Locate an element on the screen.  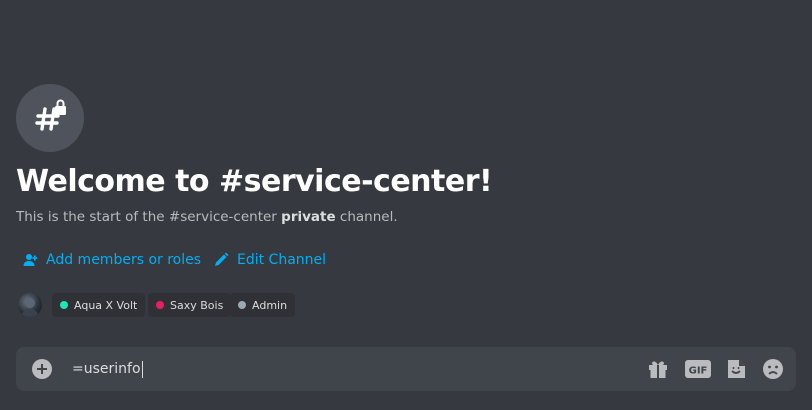
role-tag-aqua-x-volt: Aqua X Volt is located at coordinates (99, 305).